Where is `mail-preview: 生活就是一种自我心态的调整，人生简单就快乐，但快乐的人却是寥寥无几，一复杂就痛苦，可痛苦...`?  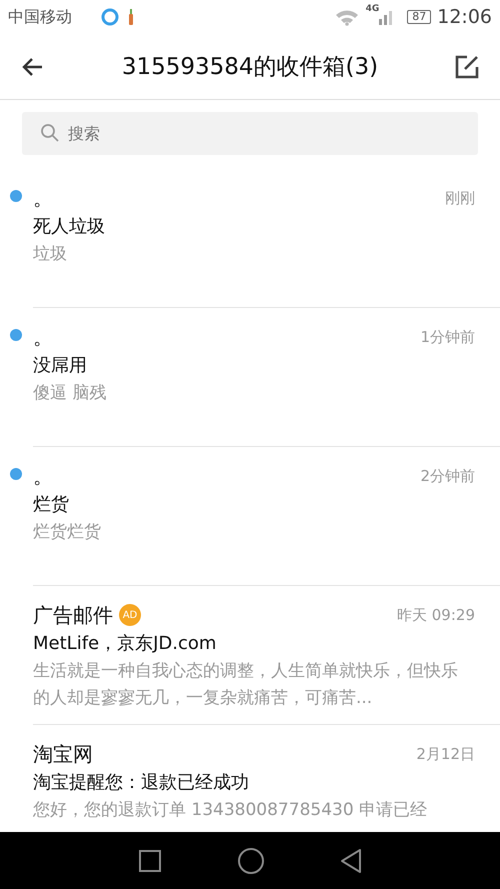 mail-preview: 生活就是一种自我心态的调整，人生简单就快乐，但快乐的人却是寥寥无几，一复杂就痛苦，可痛苦... is located at coordinates (246, 685).